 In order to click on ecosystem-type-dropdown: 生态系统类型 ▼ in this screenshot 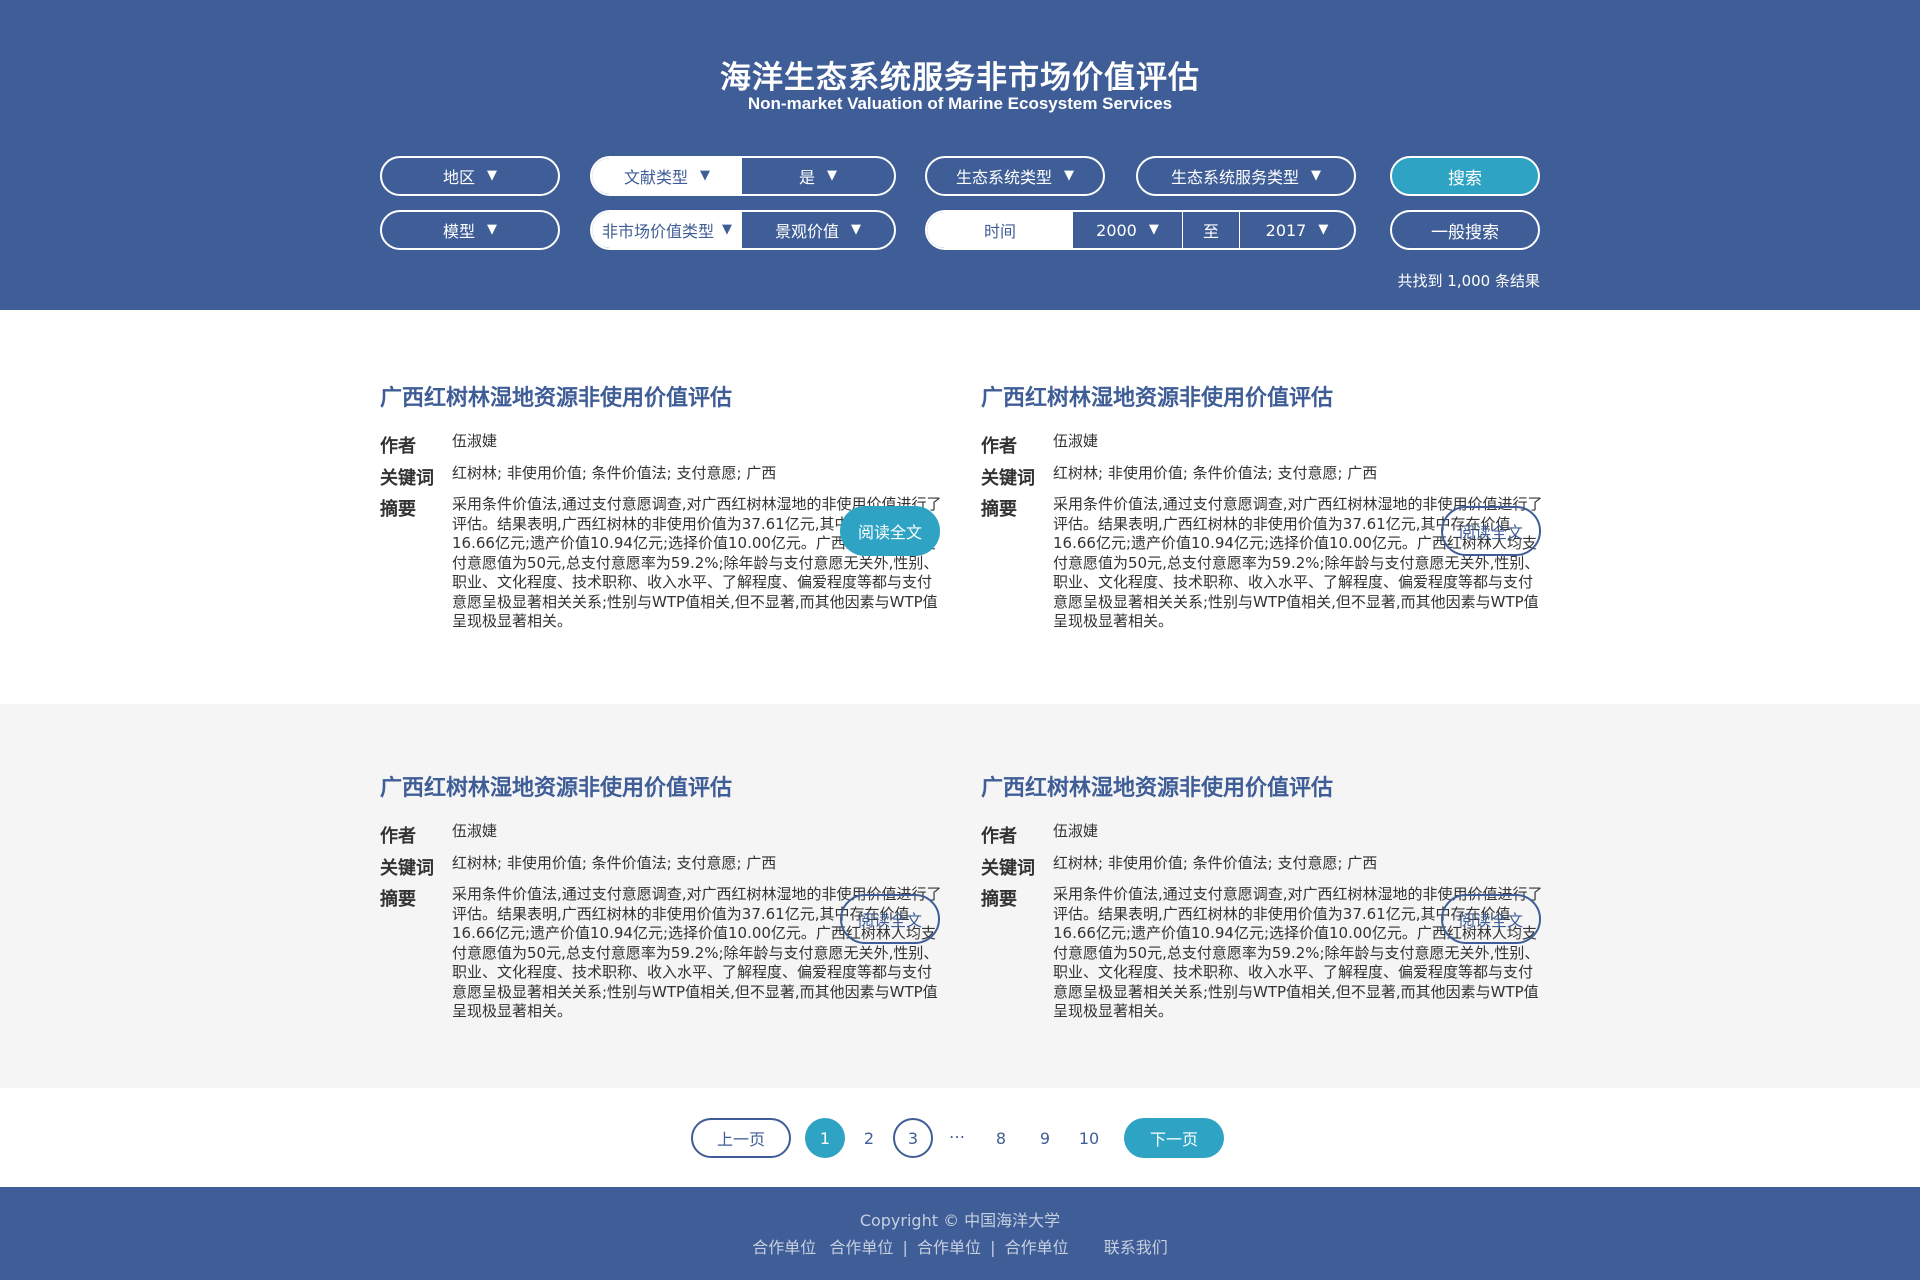, I will do `click(1015, 176)`.